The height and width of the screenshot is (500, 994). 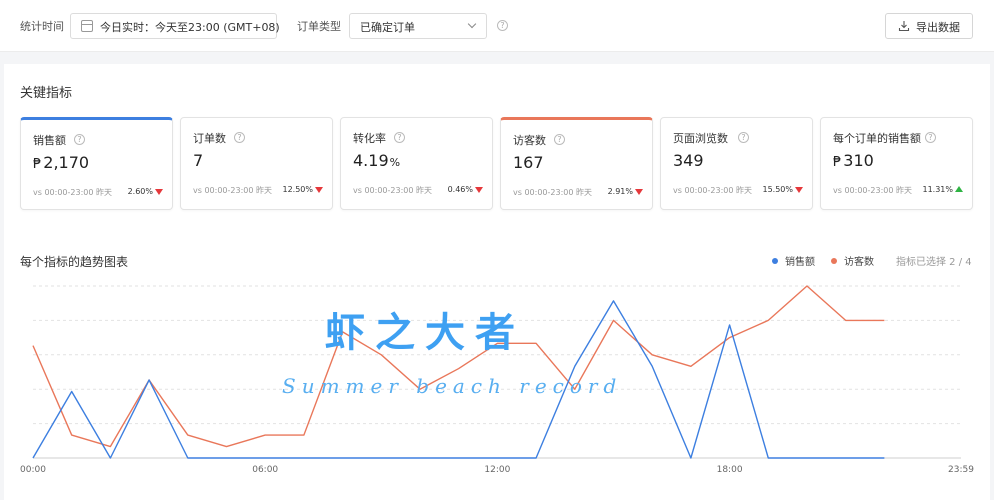 I want to click on metric-value: ₱ 310, so click(x=853, y=160).